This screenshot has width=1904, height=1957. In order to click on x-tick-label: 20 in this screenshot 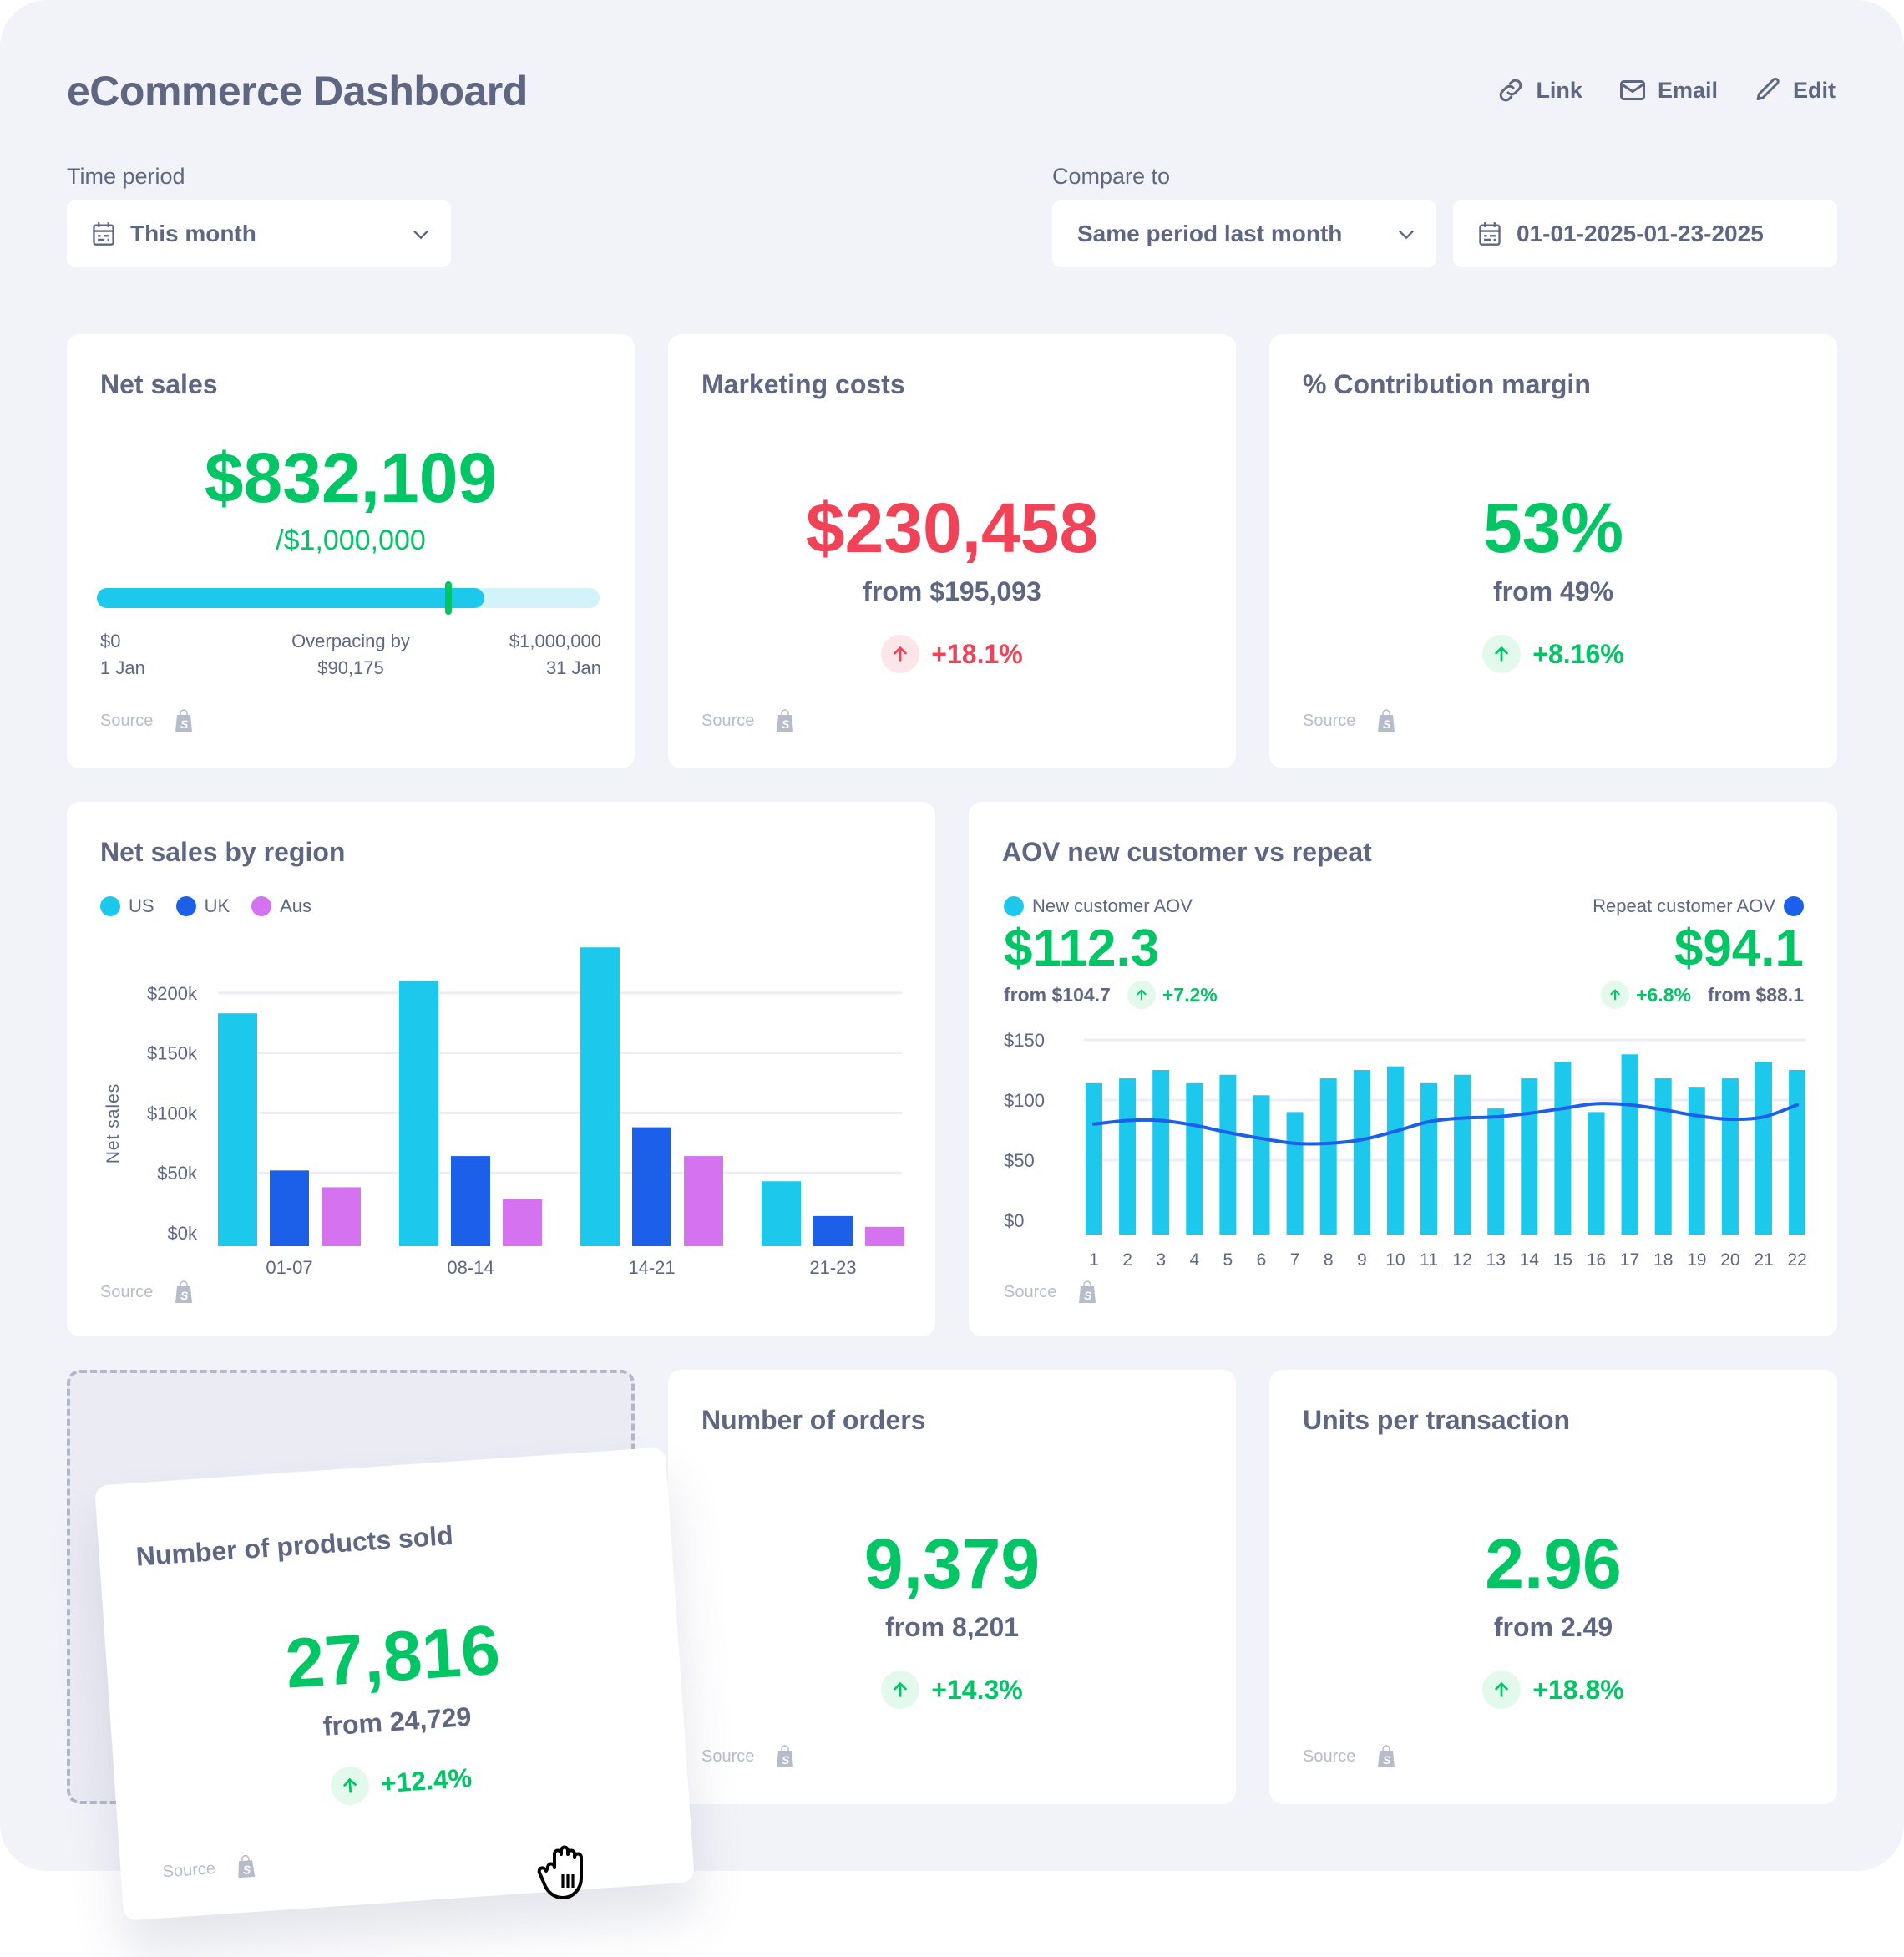, I will do `click(1730, 1260)`.